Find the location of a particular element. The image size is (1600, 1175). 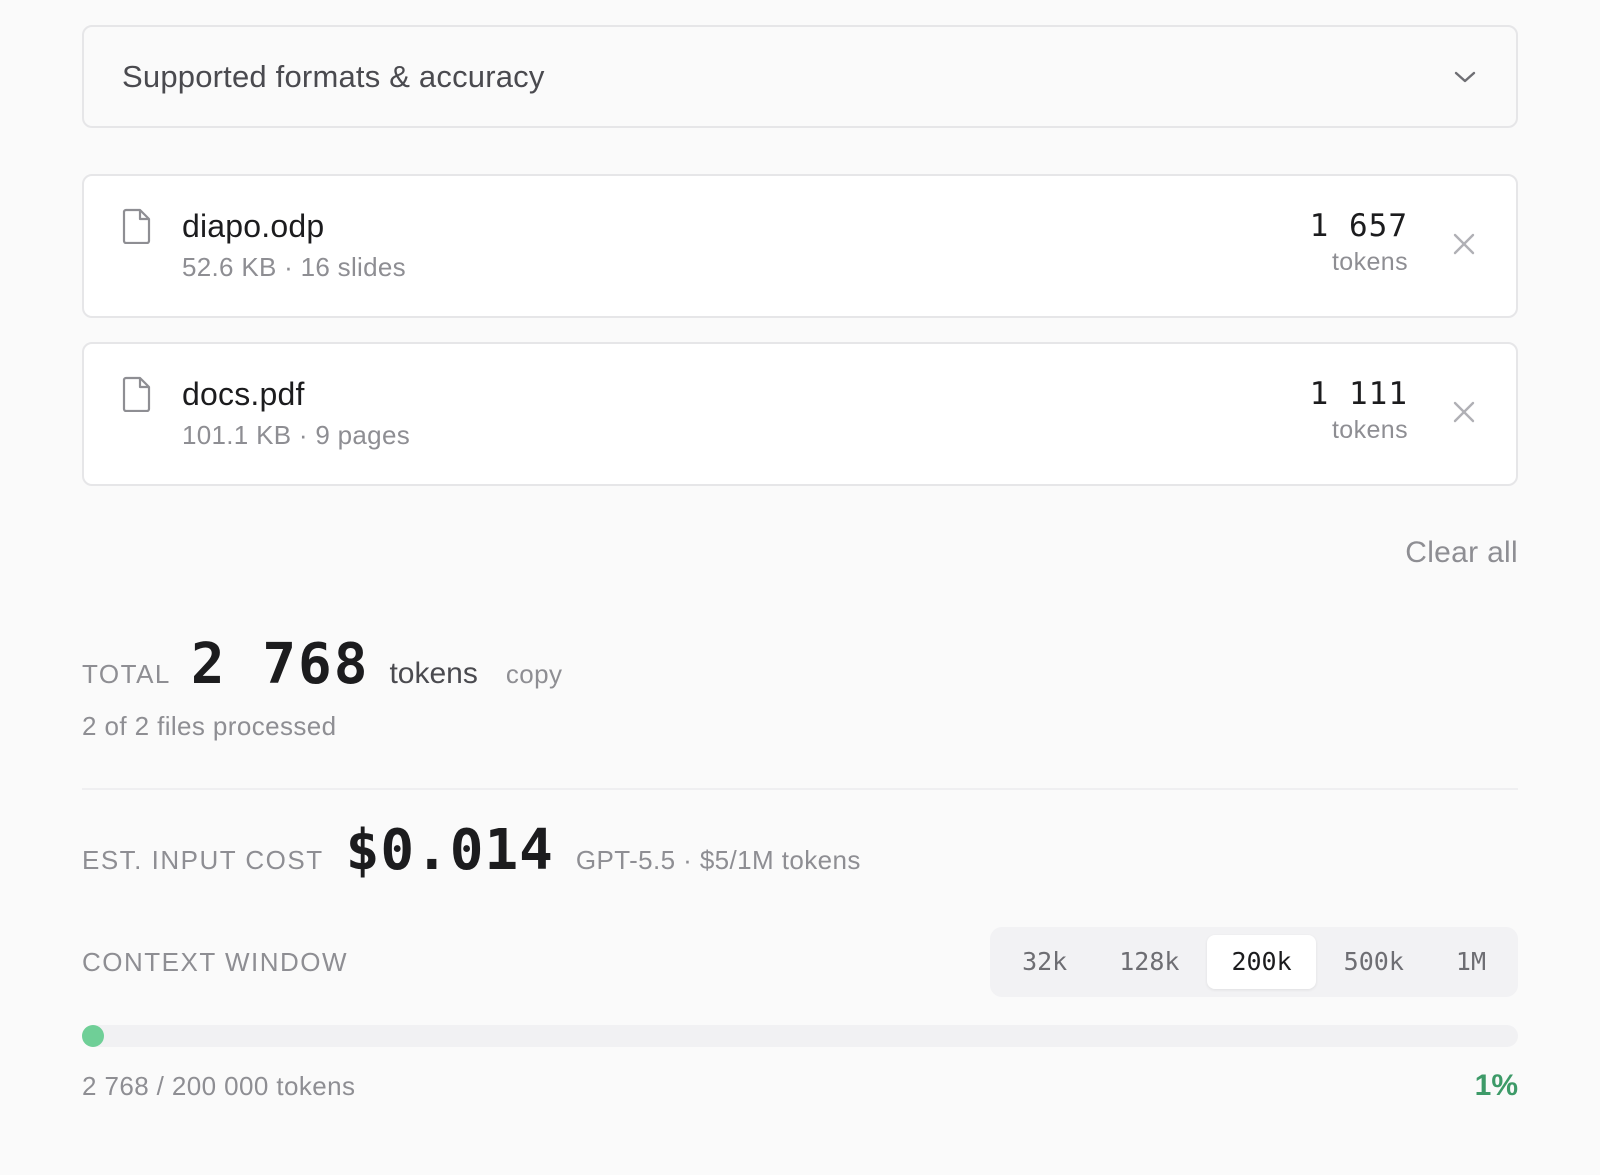

context-size-selector: 32k 128k 200k 500k 1M is located at coordinates (1254, 962).